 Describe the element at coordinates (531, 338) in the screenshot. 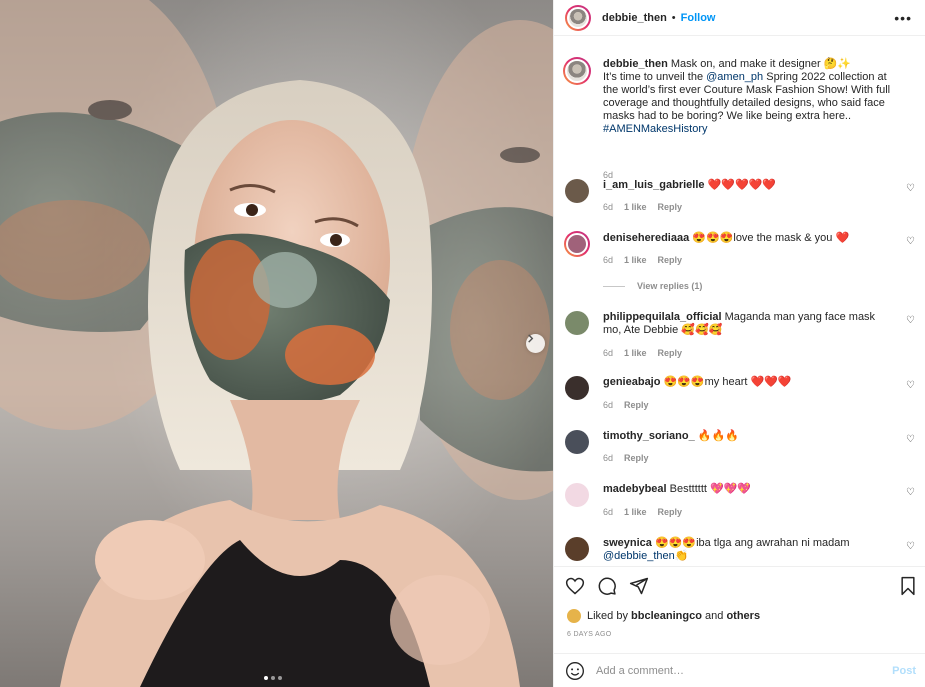

I see `chevron-right-icon` at that location.